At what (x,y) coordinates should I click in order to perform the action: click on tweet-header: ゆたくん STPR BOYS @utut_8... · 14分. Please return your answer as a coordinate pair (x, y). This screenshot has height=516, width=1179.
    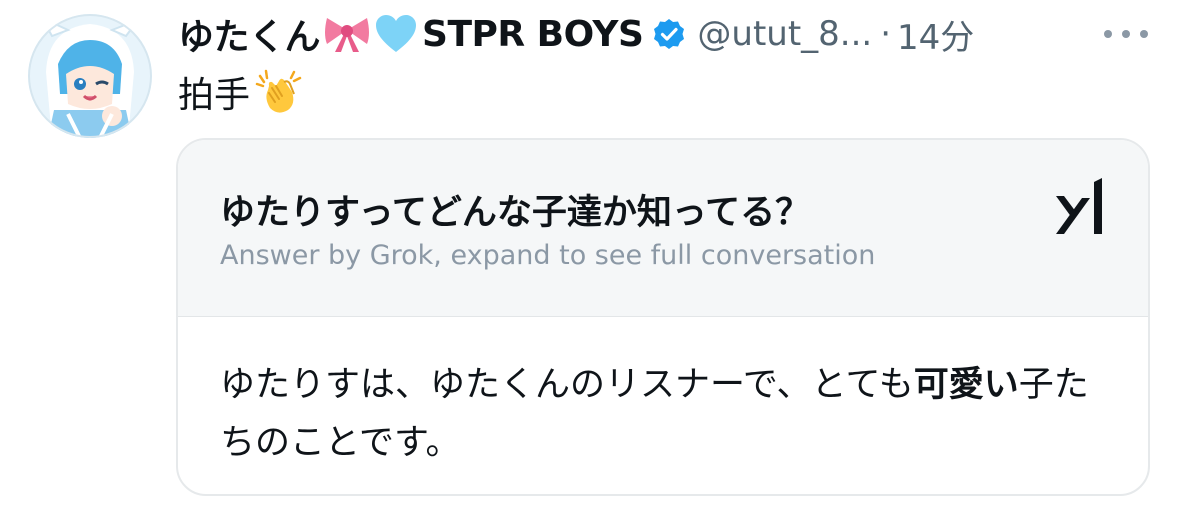
    Looking at the image, I should click on (576, 34).